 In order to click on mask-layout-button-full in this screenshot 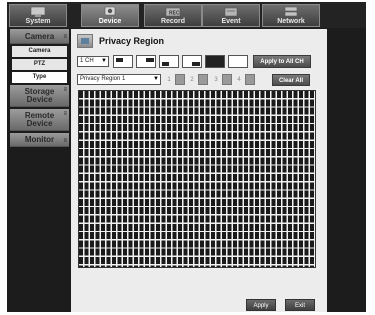, I will do `click(215, 61)`.